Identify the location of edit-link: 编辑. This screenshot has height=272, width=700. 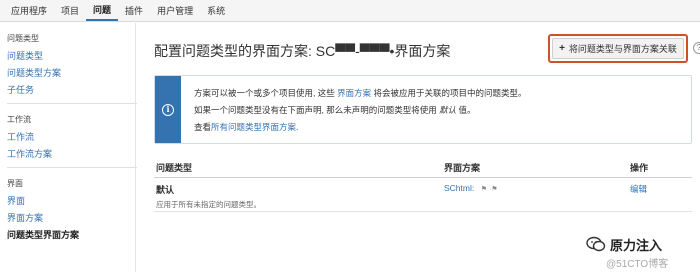
(638, 189).